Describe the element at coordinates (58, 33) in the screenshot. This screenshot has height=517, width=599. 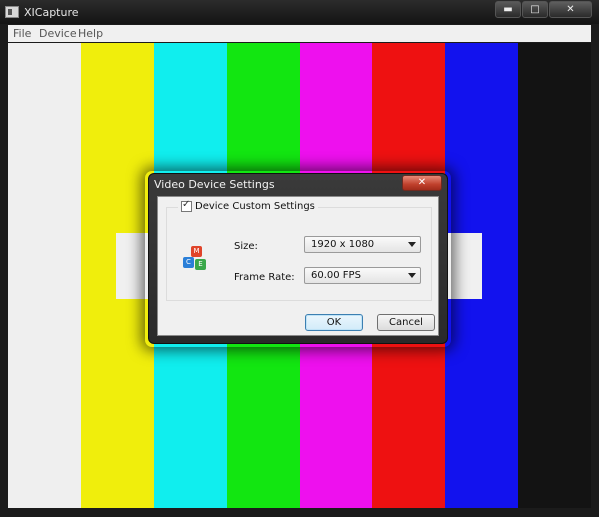
I see `menu-device: Device` at that location.